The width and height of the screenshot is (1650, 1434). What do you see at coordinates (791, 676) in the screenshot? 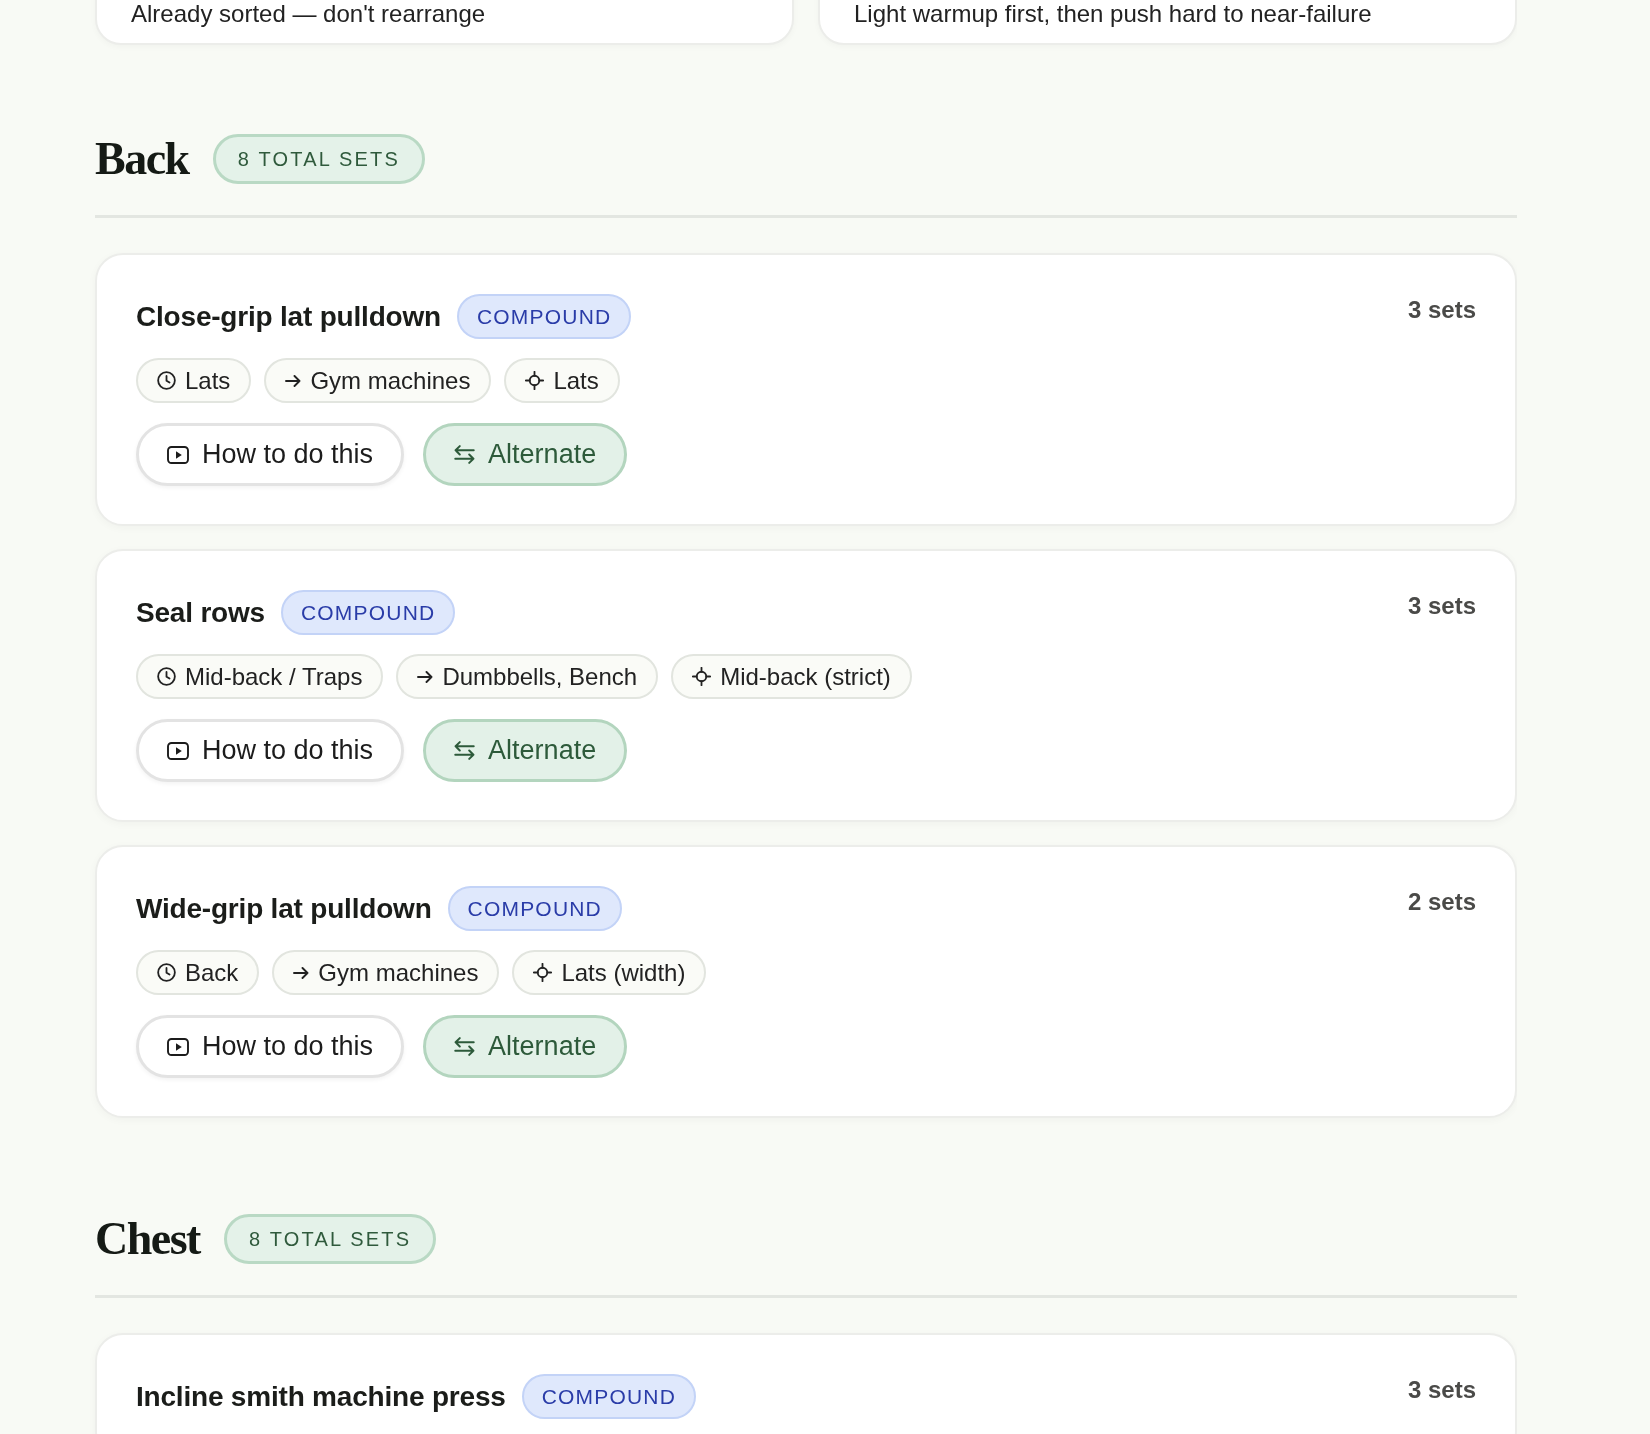
I see `tag-chip: Mid-back (strict)` at bounding box center [791, 676].